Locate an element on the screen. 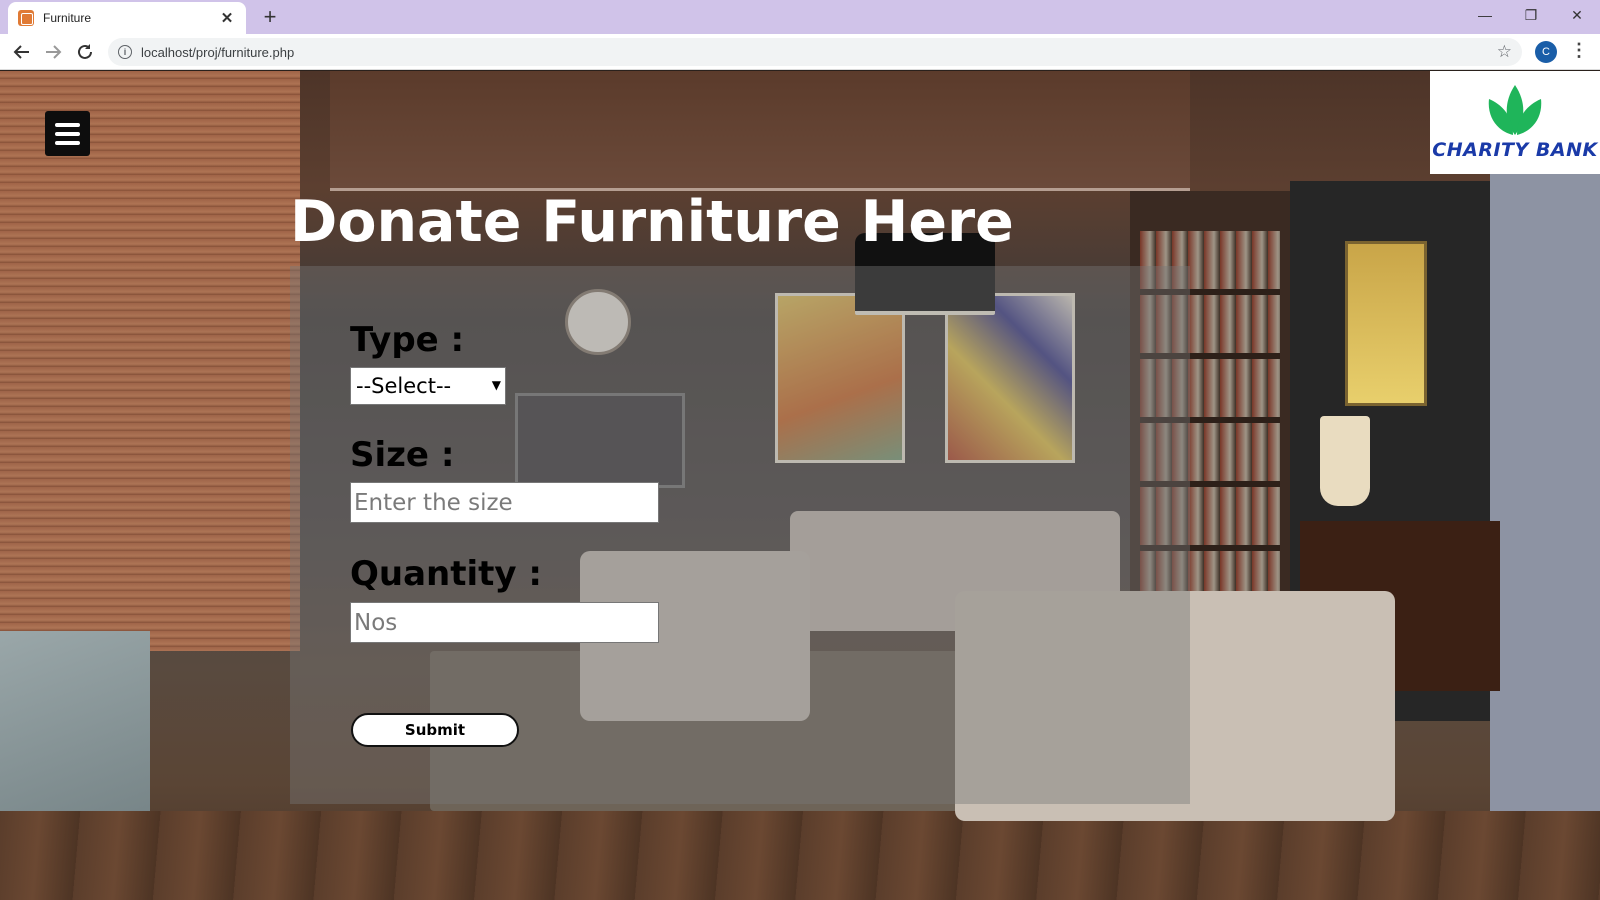 The height and width of the screenshot is (900, 1600). browser-menu-icon: ⋮ is located at coordinates (1579, 50).